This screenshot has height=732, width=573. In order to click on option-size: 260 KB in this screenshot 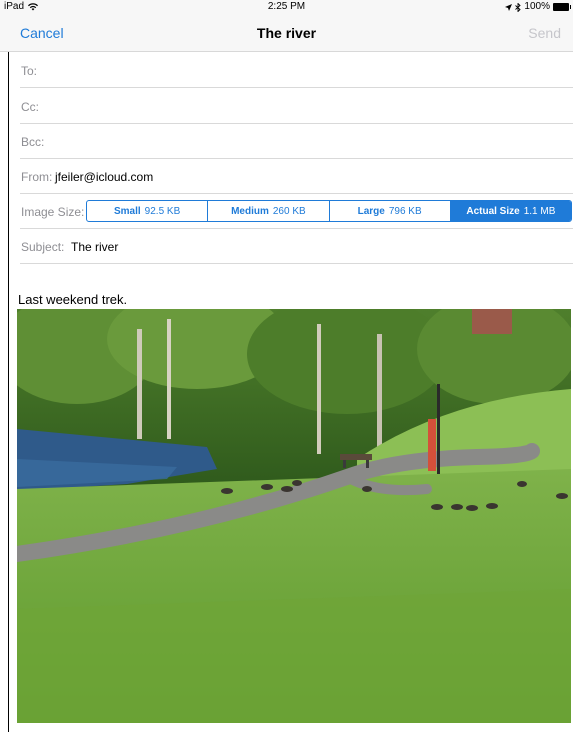, I will do `click(289, 211)`.